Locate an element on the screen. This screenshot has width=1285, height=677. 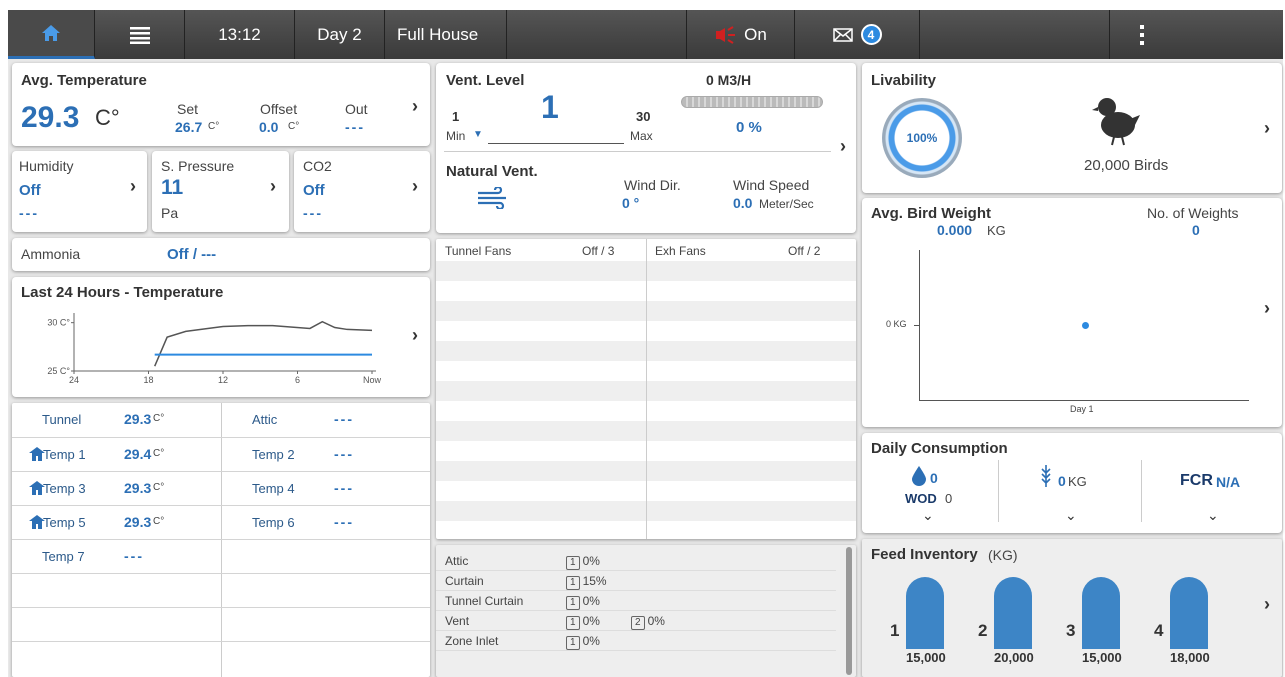
pressure-value: 11 is located at coordinates (172, 187).